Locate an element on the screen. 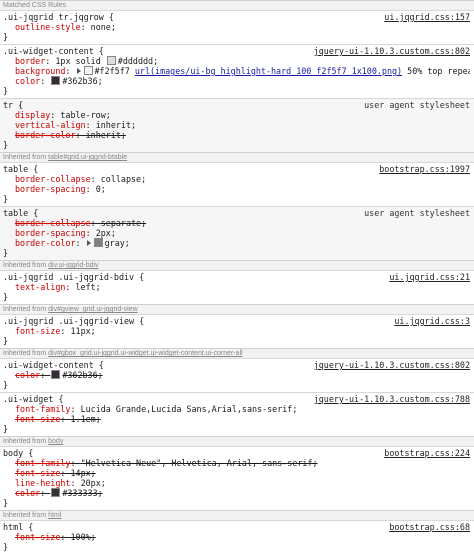  property-value: left; is located at coordinates (88, 287).